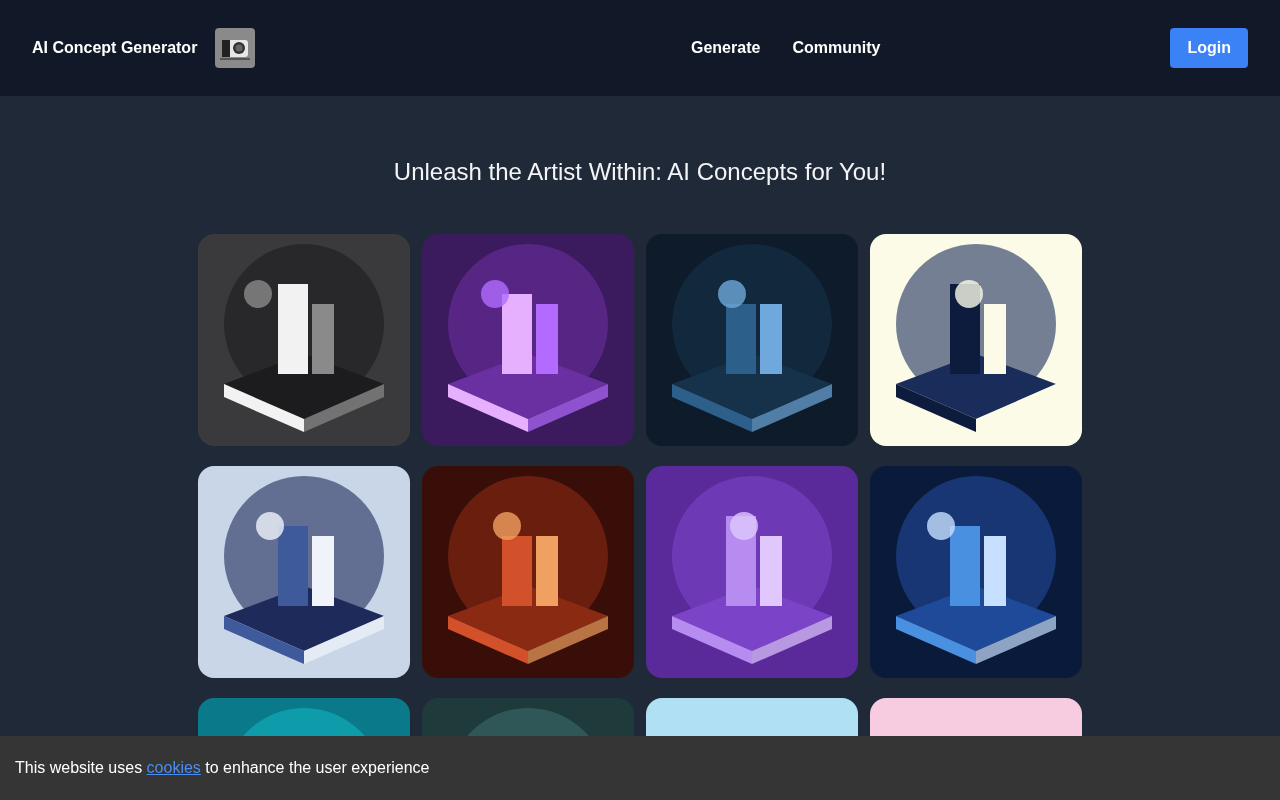 The image size is (1280, 800). Describe the element at coordinates (836, 48) in the screenshot. I see `nav-link: Community` at that location.